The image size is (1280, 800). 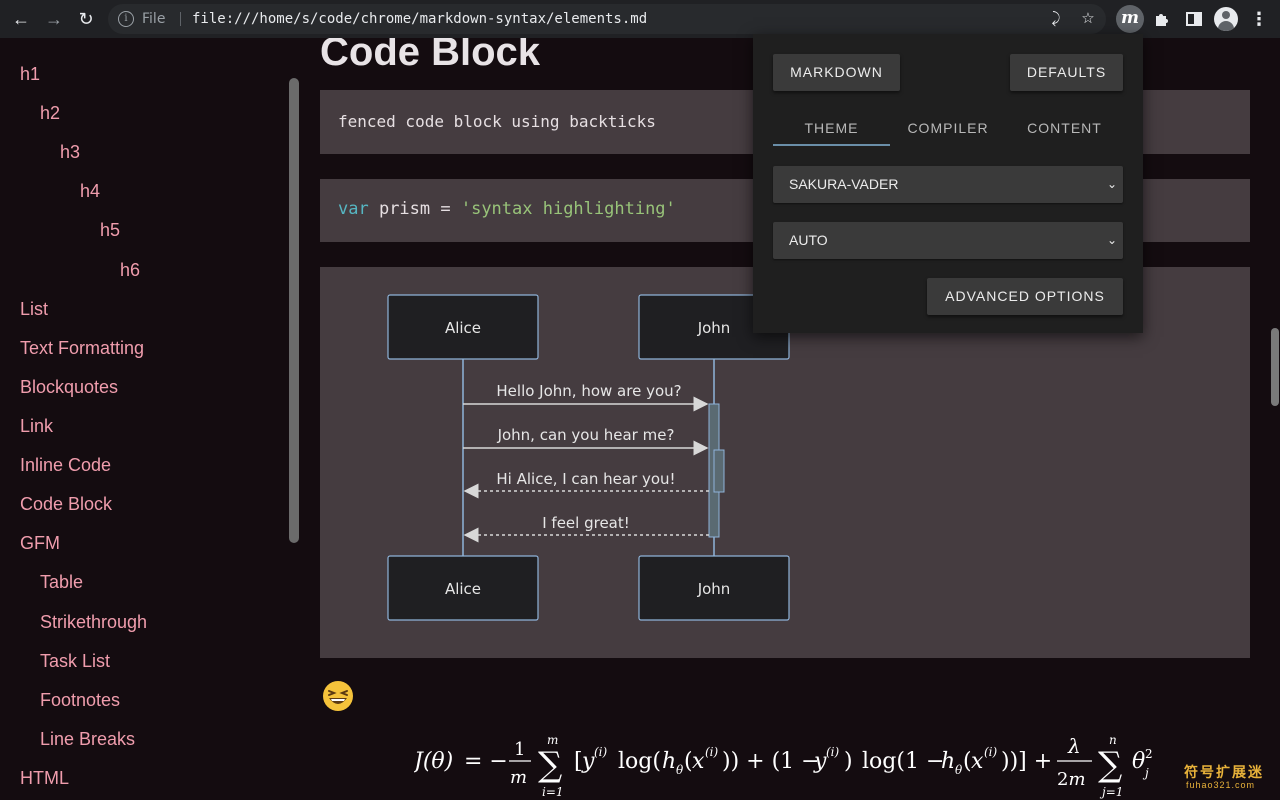 What do you see at coordinates (40, 543) in the screenshot?
I see `toc-item-gfm: GFM` at bounding box center [40, 543].